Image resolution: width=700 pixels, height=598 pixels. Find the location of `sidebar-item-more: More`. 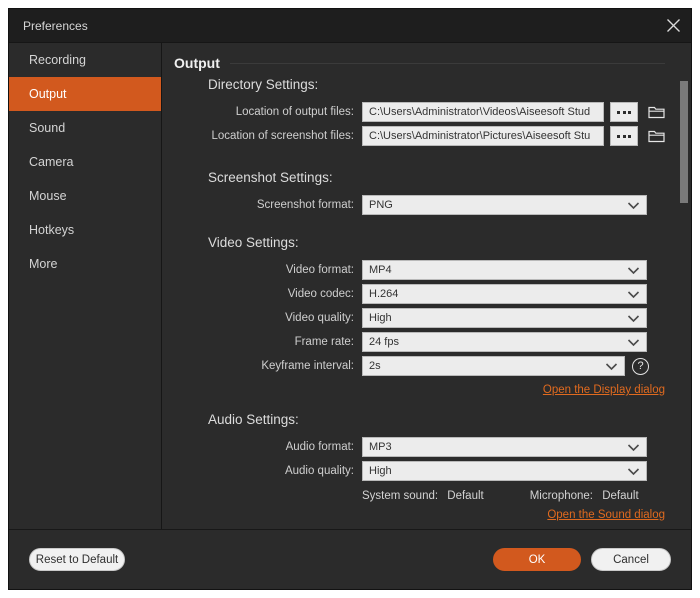

sidebar-item-more: More is located at coordinates (85, 264).